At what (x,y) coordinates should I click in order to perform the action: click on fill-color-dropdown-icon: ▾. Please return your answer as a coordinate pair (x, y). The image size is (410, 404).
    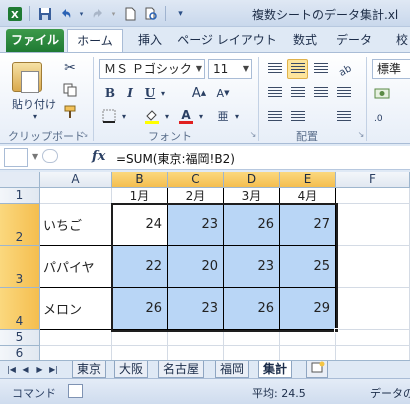
    Looking at the image, I should click on (167, 116).